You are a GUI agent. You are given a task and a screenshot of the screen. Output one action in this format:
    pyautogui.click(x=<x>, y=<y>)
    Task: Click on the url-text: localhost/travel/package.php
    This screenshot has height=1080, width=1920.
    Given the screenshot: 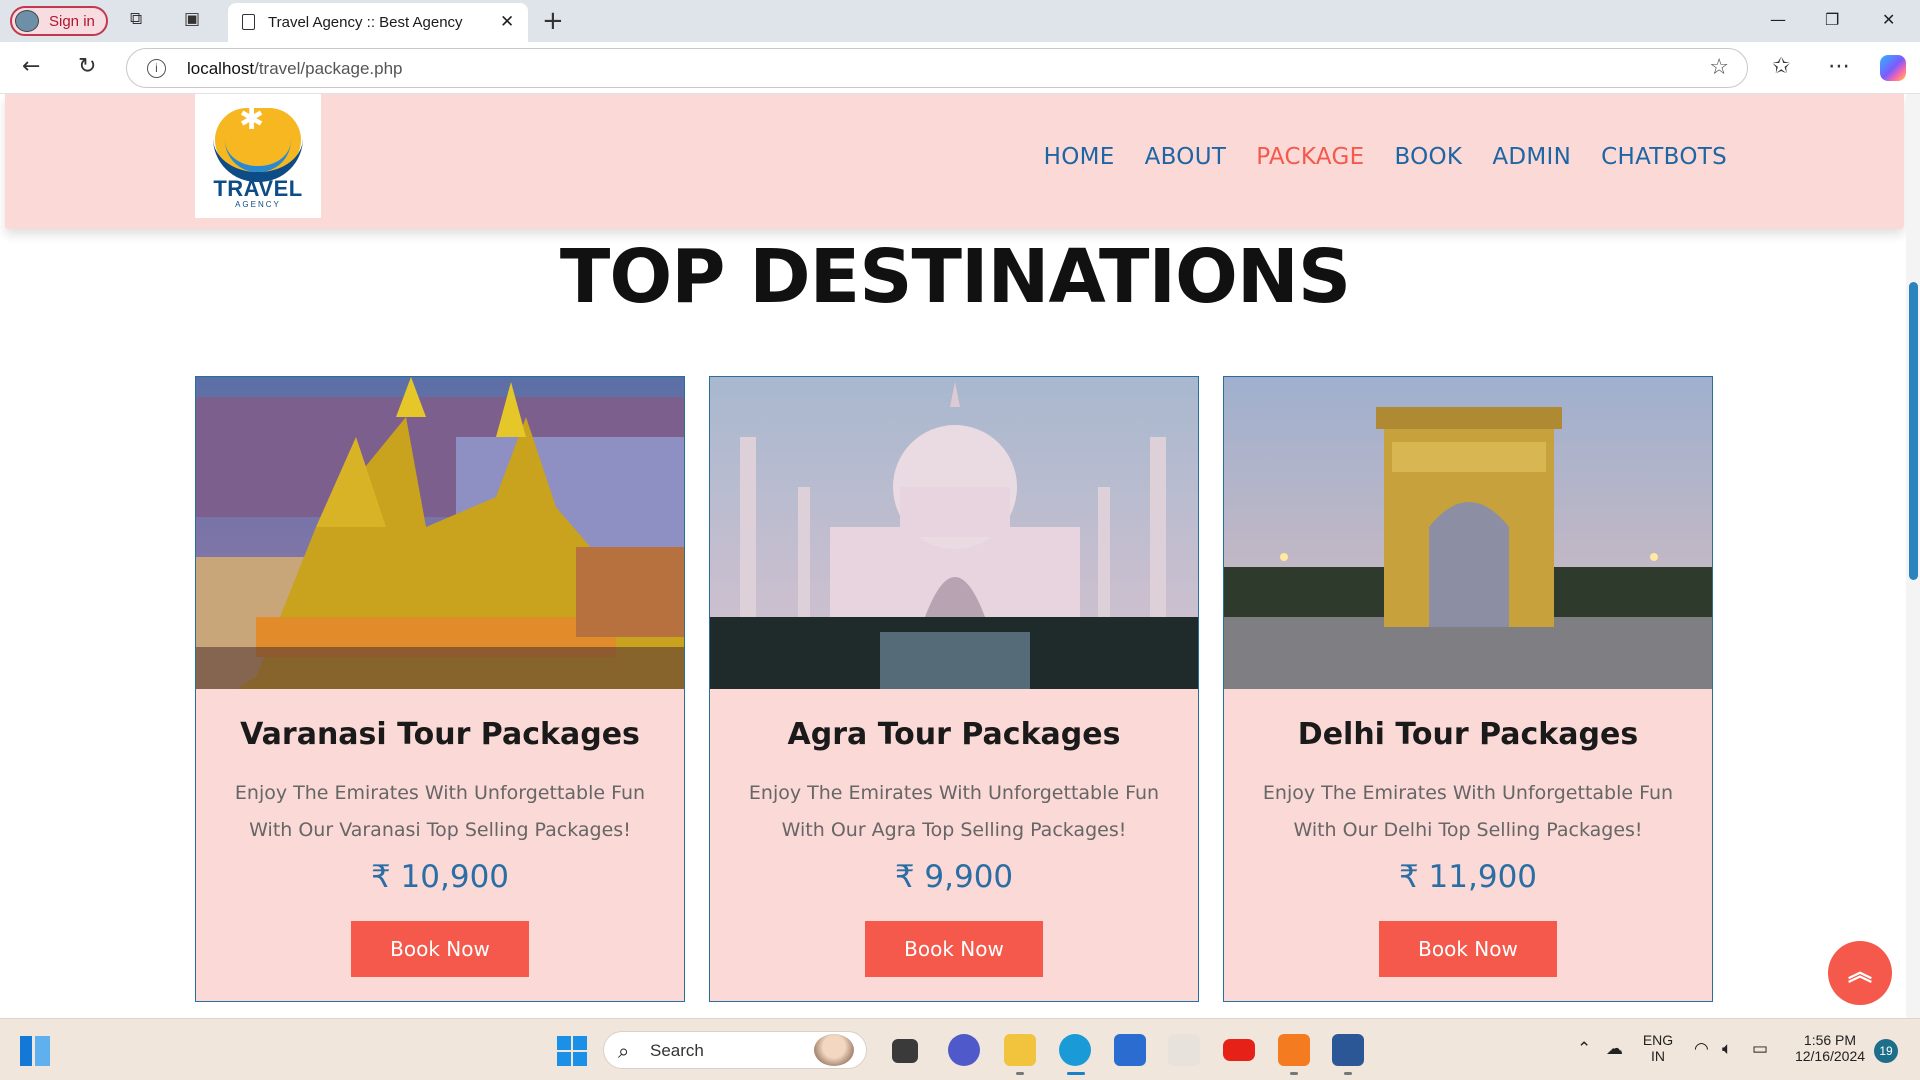 What is the action you would take?
    pyautogui.click(x=295, y=69)
    